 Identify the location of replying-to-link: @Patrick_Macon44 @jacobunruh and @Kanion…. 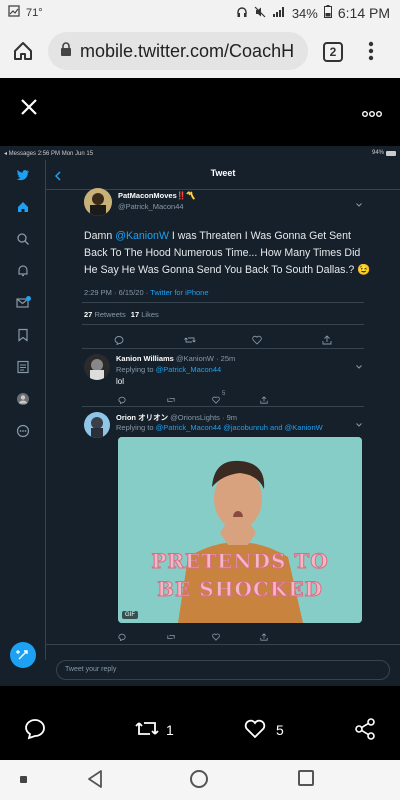
(239, 427).